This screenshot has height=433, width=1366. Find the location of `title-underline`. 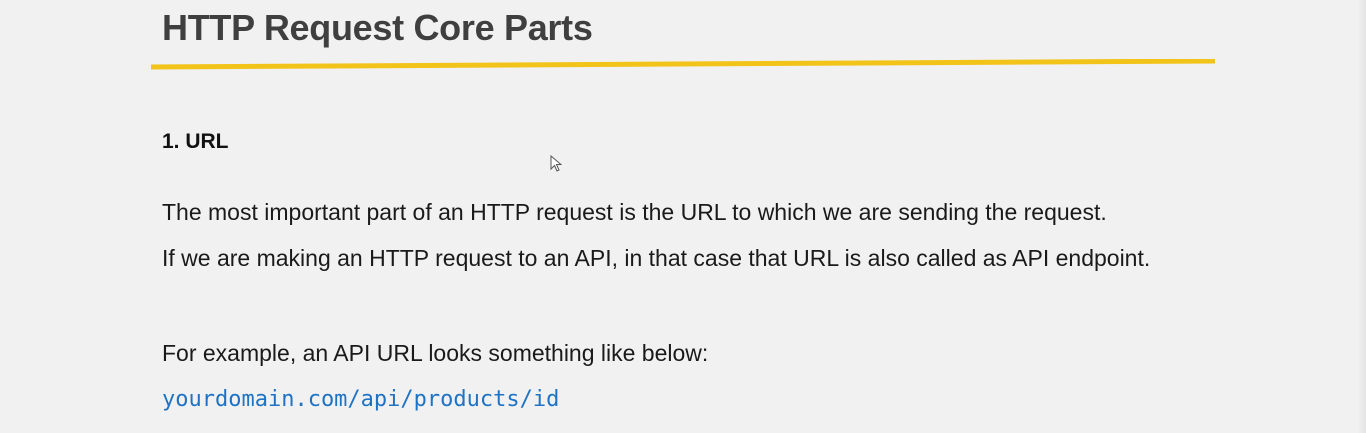

title-underline is located at coordinates (683, 64).